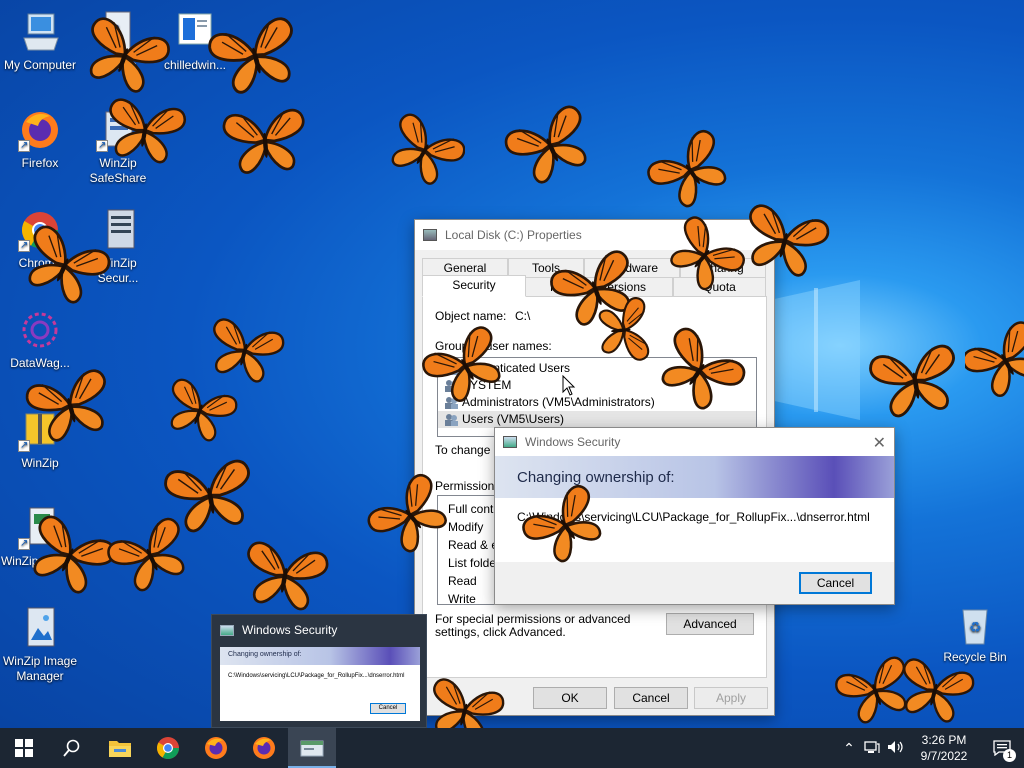  I want to click on list-item: Authenticated Users, so click(597, 368).